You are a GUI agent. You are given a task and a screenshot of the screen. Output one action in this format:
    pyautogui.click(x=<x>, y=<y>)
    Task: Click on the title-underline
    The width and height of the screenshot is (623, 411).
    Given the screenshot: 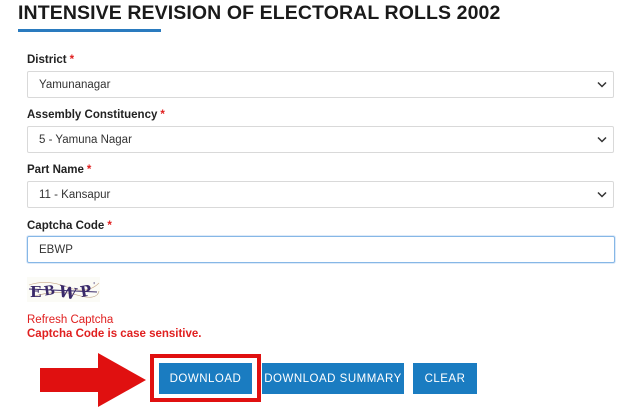 What is the action you would take?
    pyautogui.click(x=89, y=30)
    